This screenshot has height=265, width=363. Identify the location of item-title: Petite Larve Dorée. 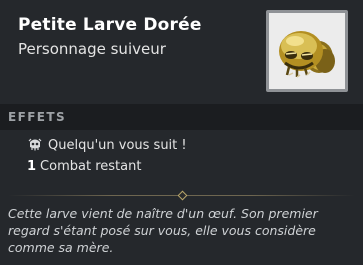
(110, 25).